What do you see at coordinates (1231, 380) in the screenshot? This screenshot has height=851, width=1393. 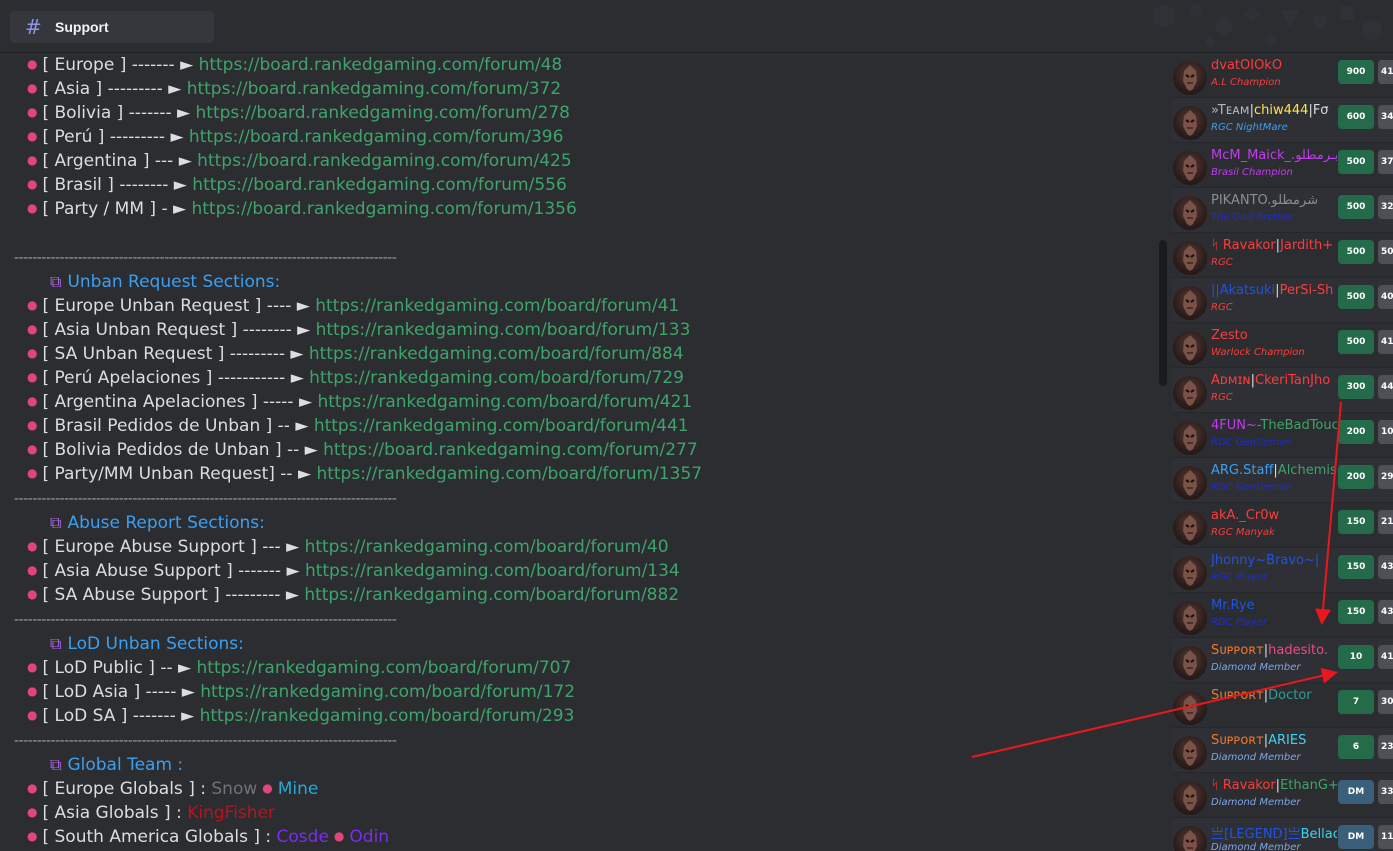 I see `username-part: Aᴅᴍɪɴ` at bounding box center [1231, 380].